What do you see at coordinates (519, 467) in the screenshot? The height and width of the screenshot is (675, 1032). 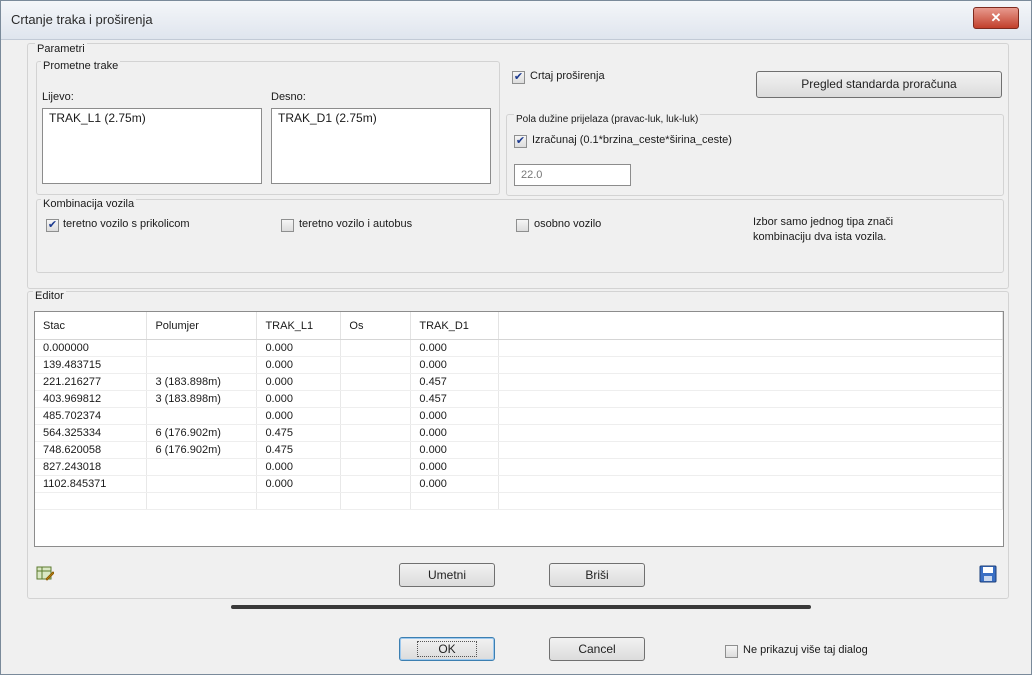 I see `table-row: 827.243018 0.000 0.000` at bounding box center [519, 467].